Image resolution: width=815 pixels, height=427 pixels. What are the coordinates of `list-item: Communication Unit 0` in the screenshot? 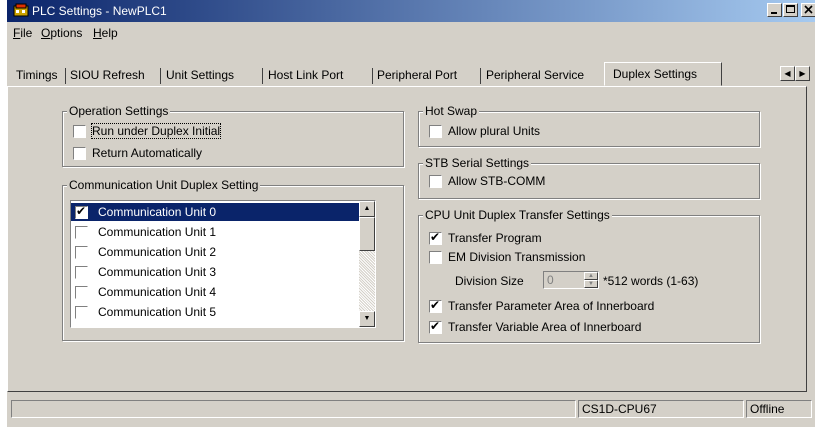 It's located at (216, 212).